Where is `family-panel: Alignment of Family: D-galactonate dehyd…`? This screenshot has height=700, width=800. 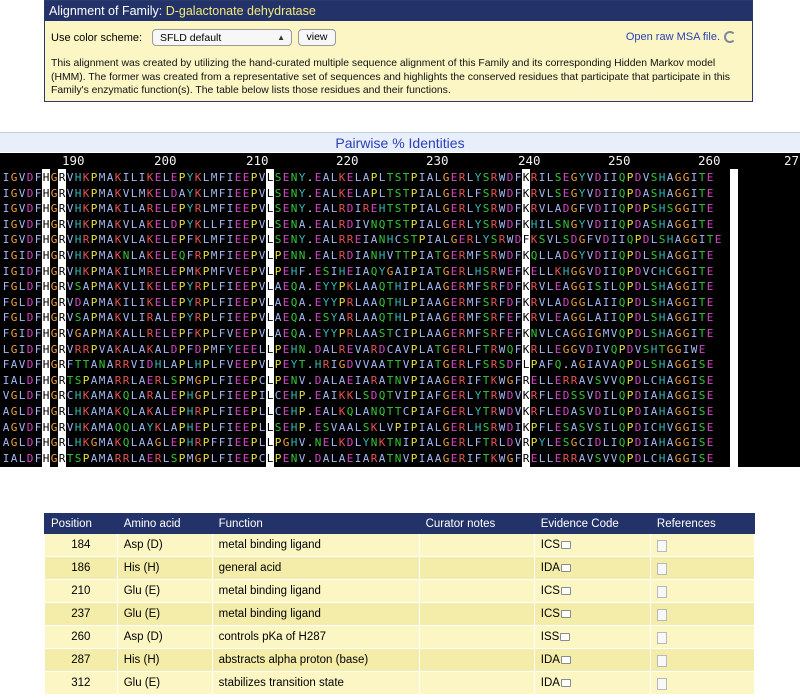 family-panel: Alignment of Family: D-galactonate dehyd… is located at coordinates (398, 51).